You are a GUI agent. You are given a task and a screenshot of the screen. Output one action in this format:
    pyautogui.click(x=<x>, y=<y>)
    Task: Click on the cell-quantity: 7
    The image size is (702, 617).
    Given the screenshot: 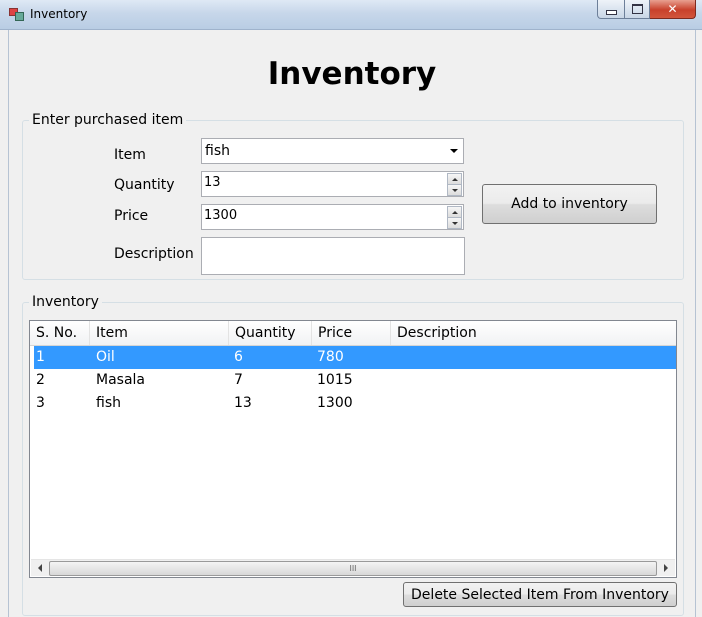 What is the action you would take?
    pyautogui.click(x=238, y=380)
    